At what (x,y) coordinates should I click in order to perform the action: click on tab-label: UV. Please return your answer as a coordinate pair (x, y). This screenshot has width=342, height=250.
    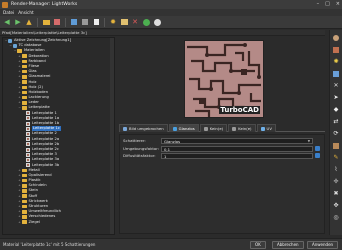
    Looking at the image, I should click on (269, 128).